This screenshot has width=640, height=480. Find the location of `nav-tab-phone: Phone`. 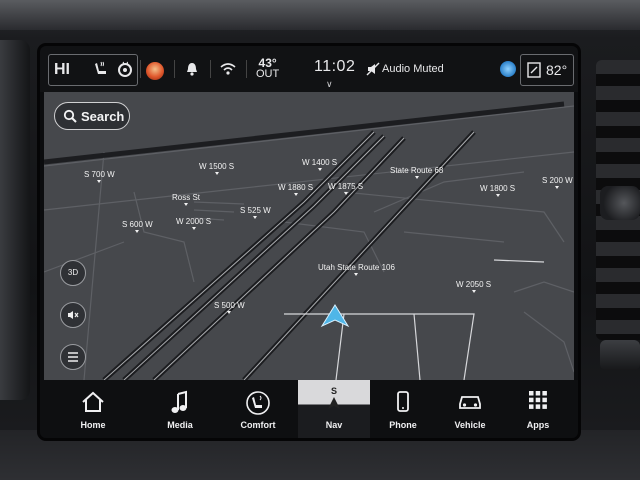

nav-tab-phone: Phone is located at coordinates (403, 409).